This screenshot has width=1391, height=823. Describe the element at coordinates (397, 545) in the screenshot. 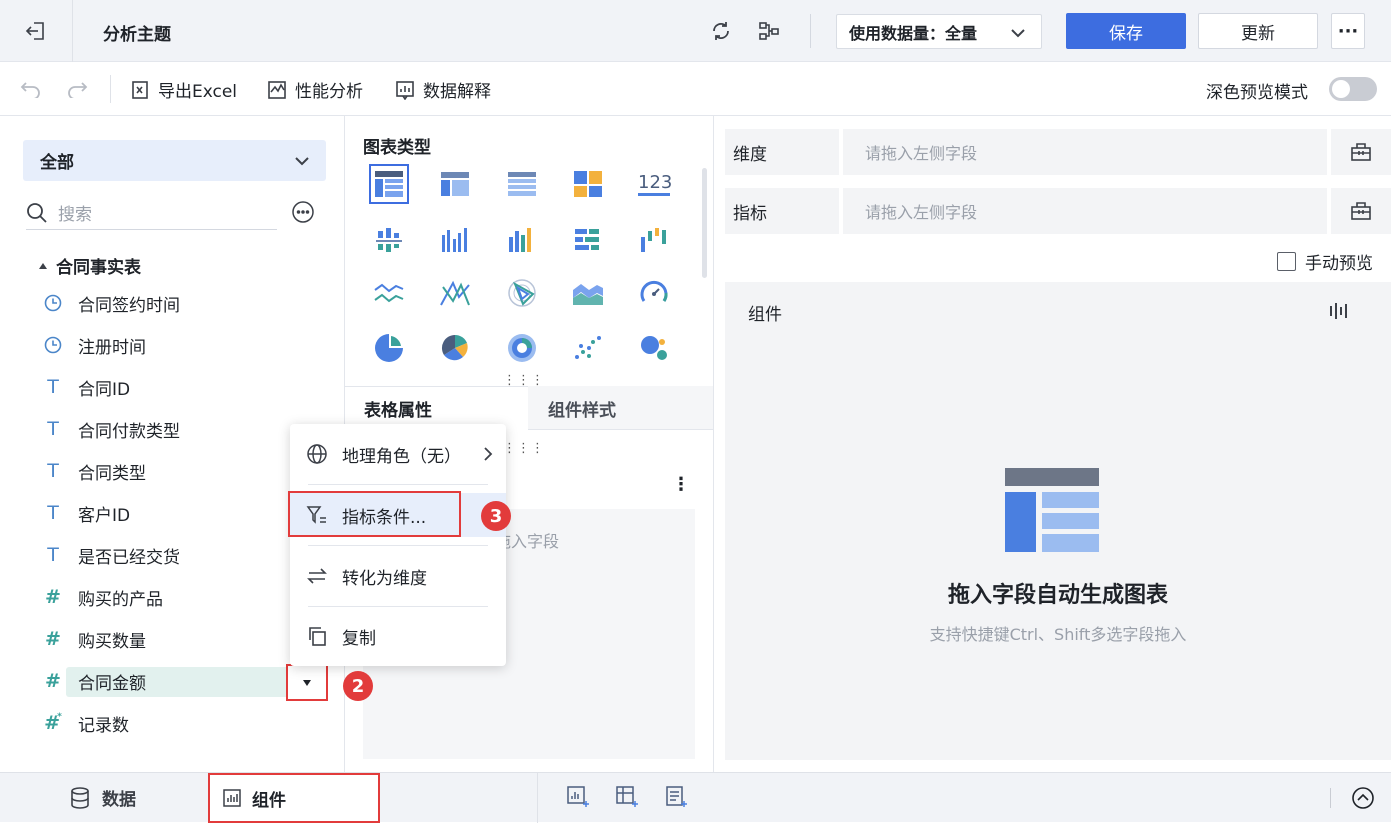

I see `context-menu: 地理角色（无） 指标条件... 转化为维度 复制` at that location.